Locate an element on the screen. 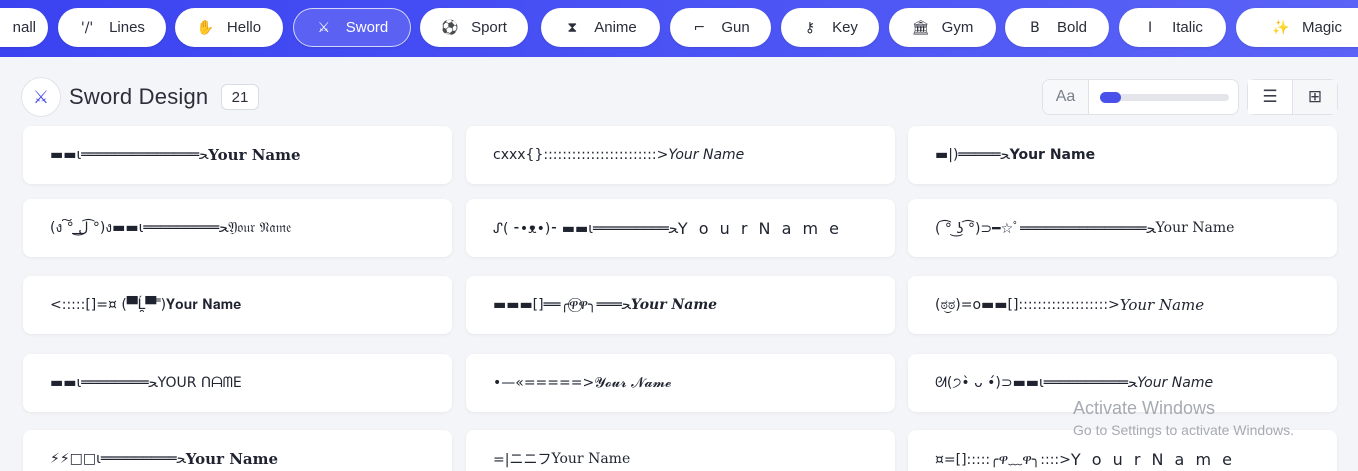 The width and height of the screenshot is (1358, 471). design-symbols: <:::::[]=¤ (▀̿Ĺ̯▀̿ ̿) is located at coordinates (108, 305).